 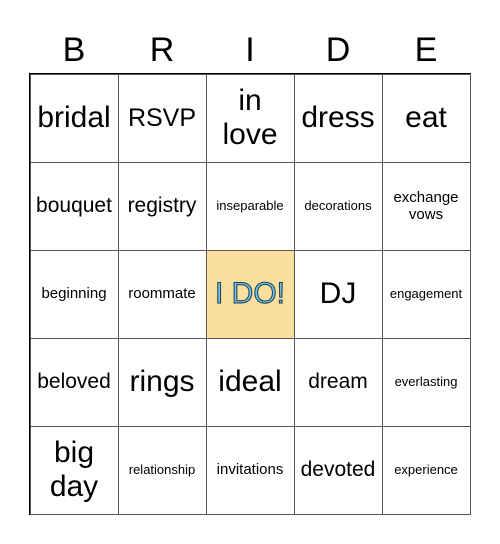 I want to click on free-space-cell: I DO!, so click(x=250, y=294).